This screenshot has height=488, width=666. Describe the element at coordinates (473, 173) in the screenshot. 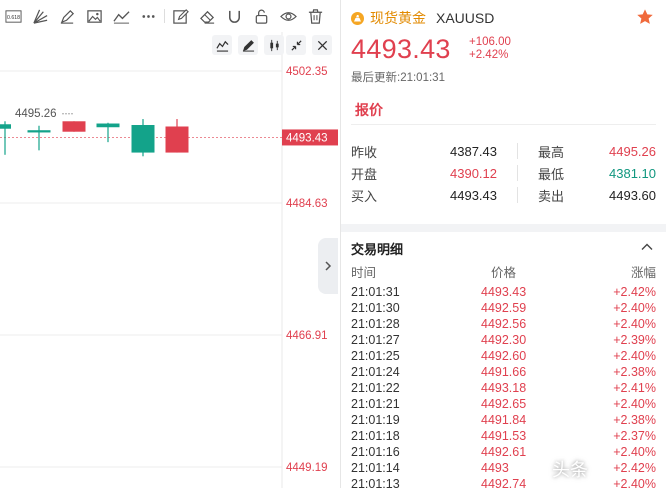

I see `quote-value: 4390.12` at that location.